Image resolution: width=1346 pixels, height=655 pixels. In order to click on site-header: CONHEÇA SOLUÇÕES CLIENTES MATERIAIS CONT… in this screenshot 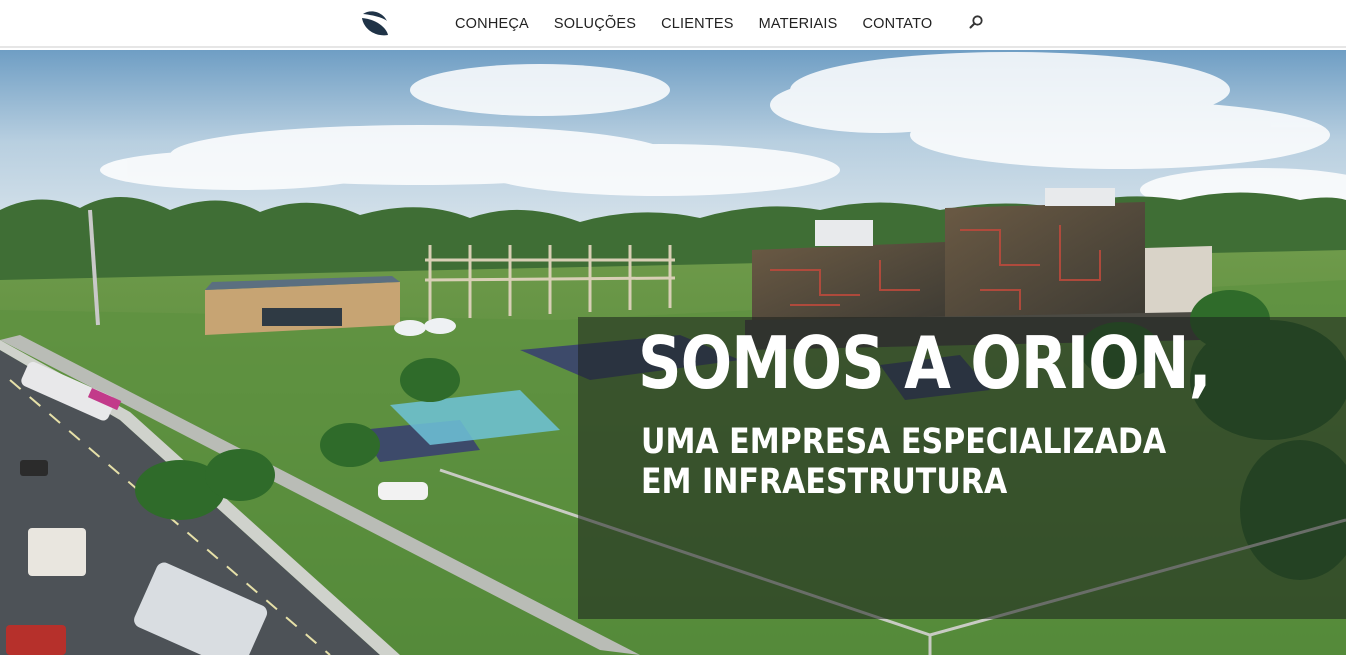, I will do `click(673, 24)`.